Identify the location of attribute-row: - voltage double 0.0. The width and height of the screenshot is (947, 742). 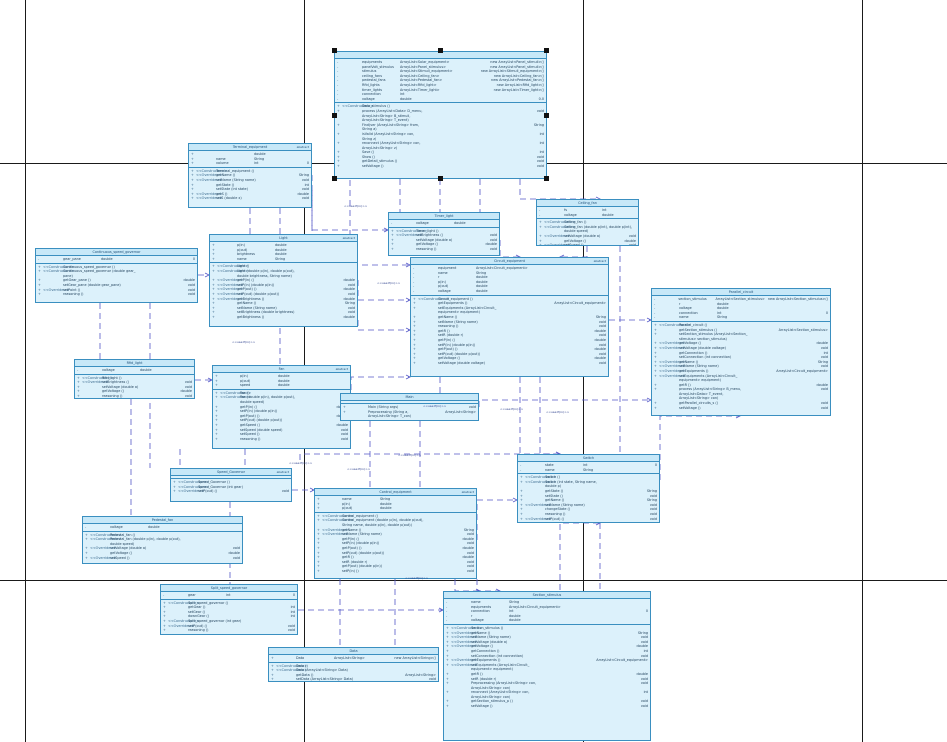
(440, 99).